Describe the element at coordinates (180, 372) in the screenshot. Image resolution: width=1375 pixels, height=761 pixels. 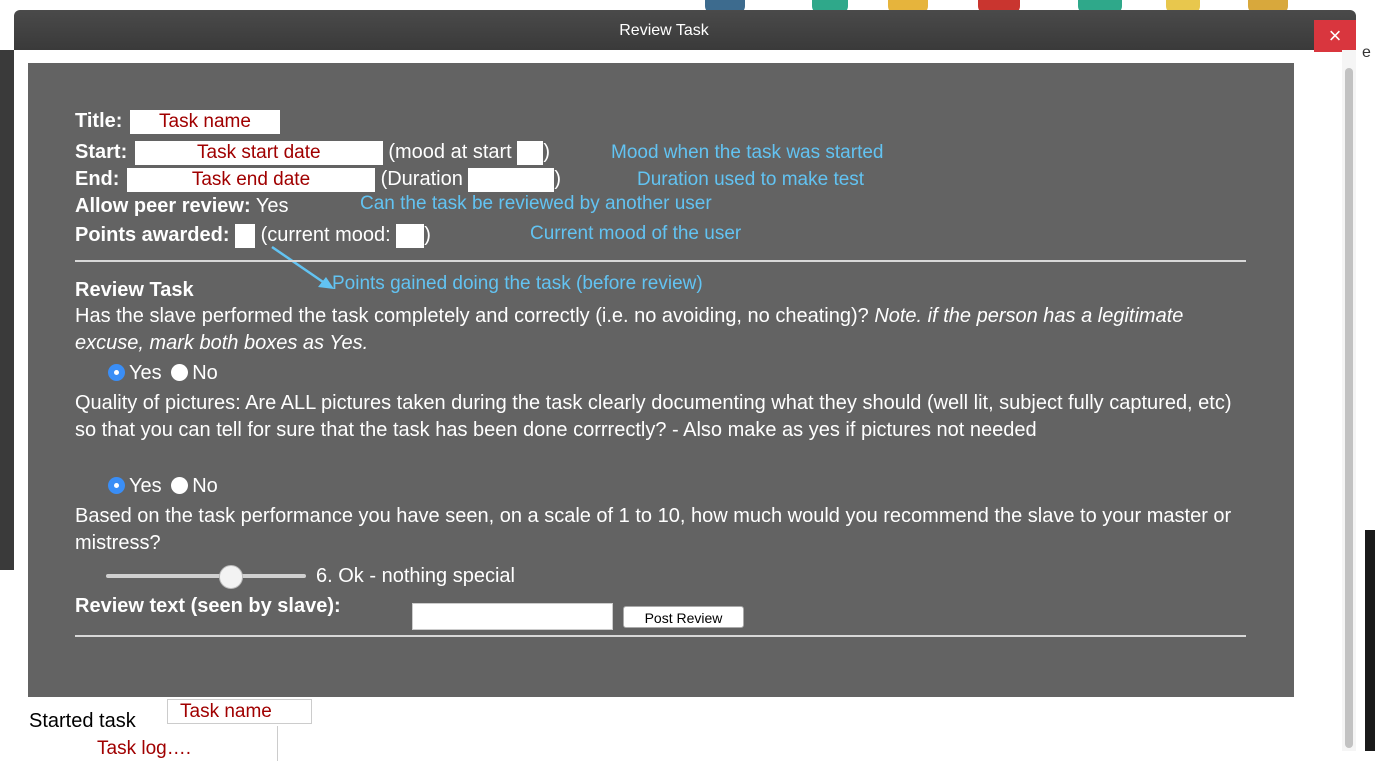
I see `q1-no-radio` at that location.